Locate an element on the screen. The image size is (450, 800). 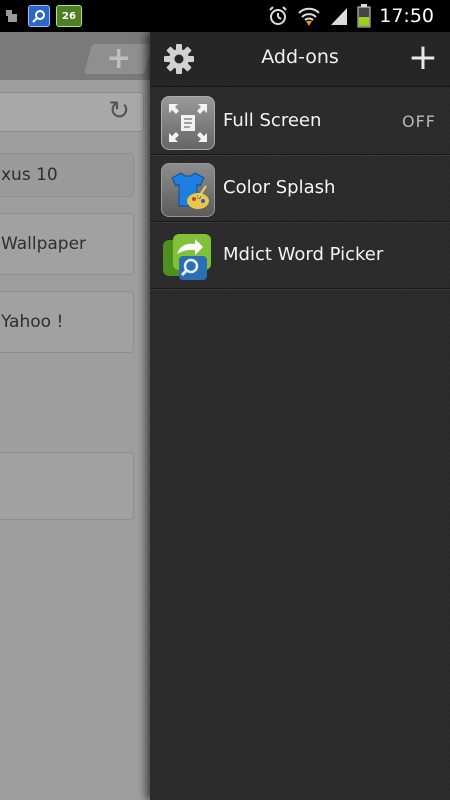
speed-dial-item: xus 10 is located at coordinates (67, 175).